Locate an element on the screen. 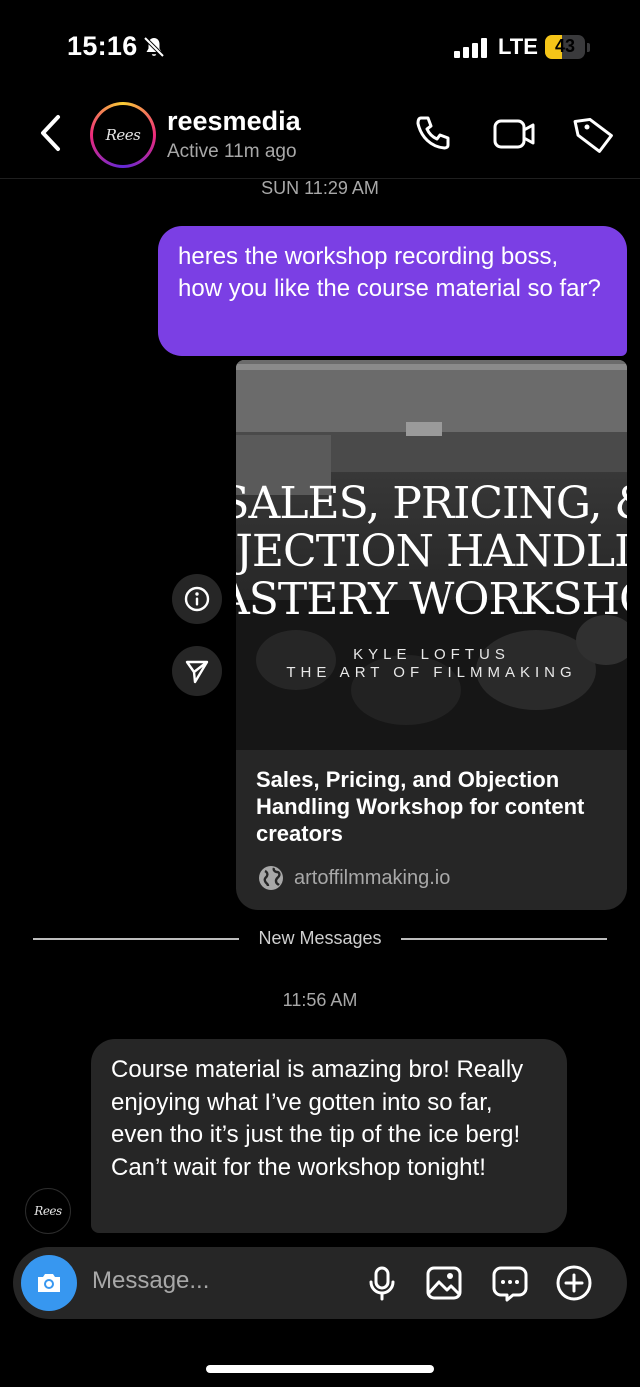 The height and width of the screenshot is (1387, 640). back-chevron-icon is located at coordinates (51, 133).